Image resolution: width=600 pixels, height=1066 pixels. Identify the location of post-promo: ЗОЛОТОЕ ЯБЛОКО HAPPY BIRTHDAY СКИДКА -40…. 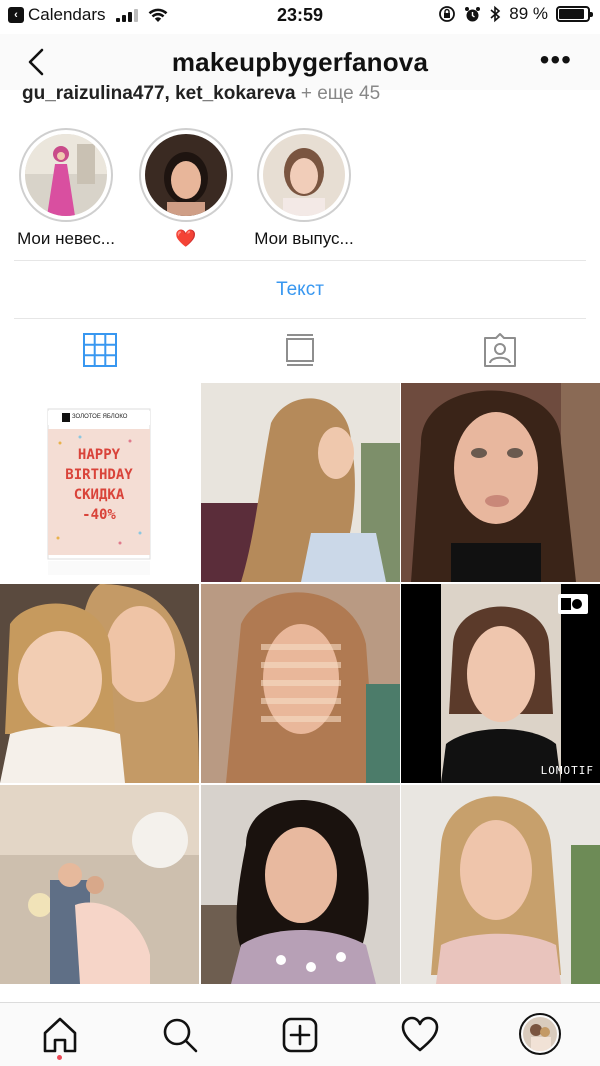
(99, 482).